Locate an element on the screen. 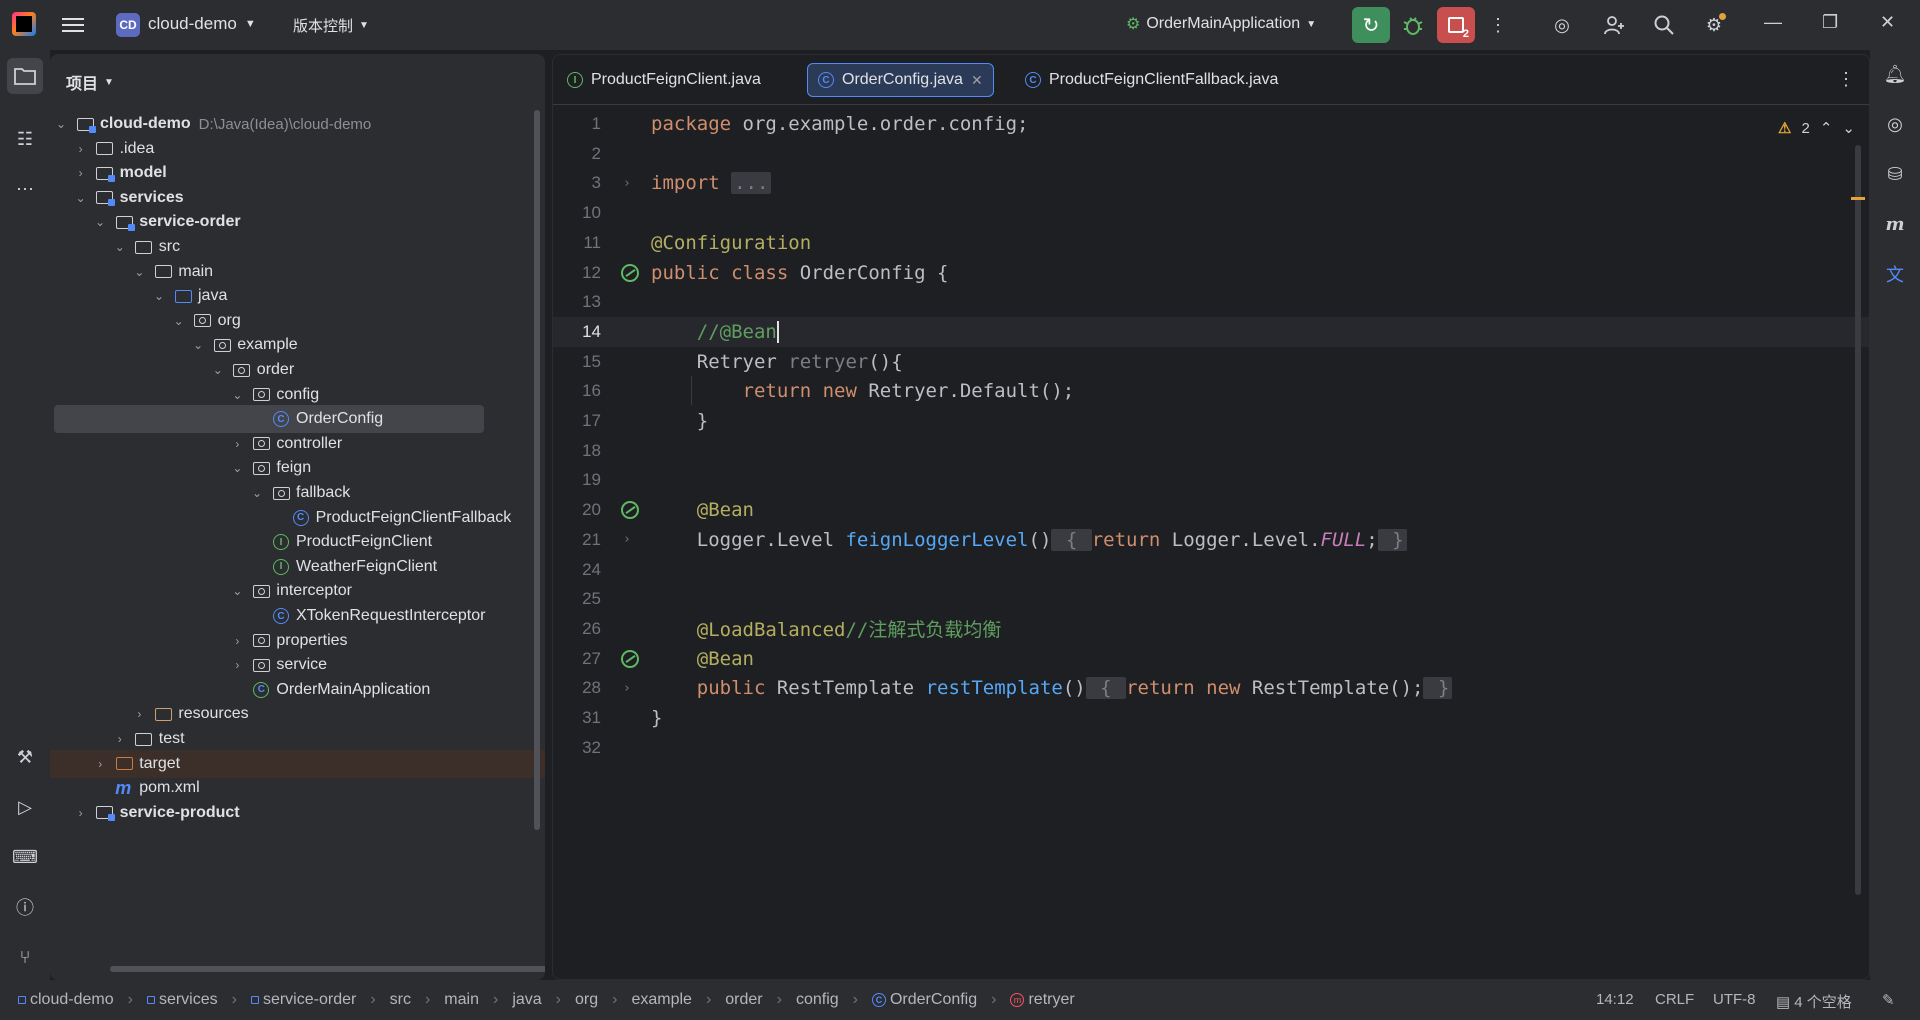  run-configuration-selector: ⚙ OrderMainApplication ▼ is located at coordinates (1221, 24).